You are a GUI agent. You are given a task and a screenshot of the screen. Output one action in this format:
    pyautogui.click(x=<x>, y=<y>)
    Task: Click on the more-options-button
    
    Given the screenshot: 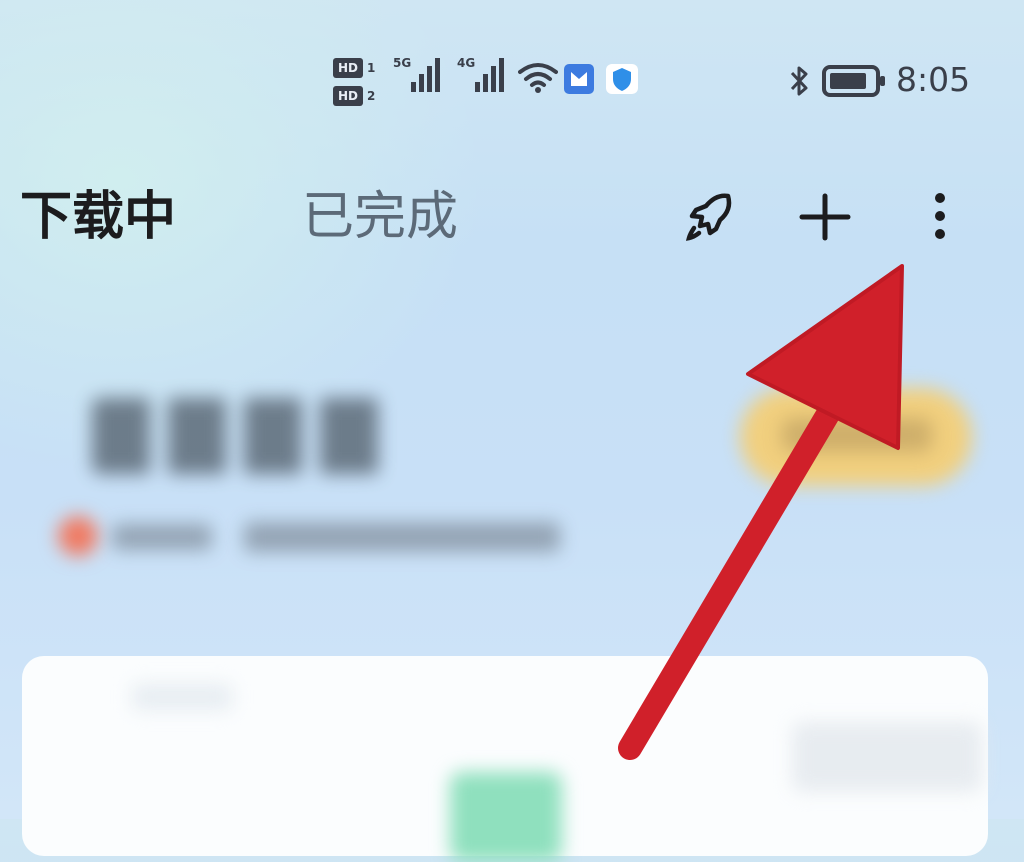 What is the action you would take?
    pyautogui.click(x=939, y=217)
    